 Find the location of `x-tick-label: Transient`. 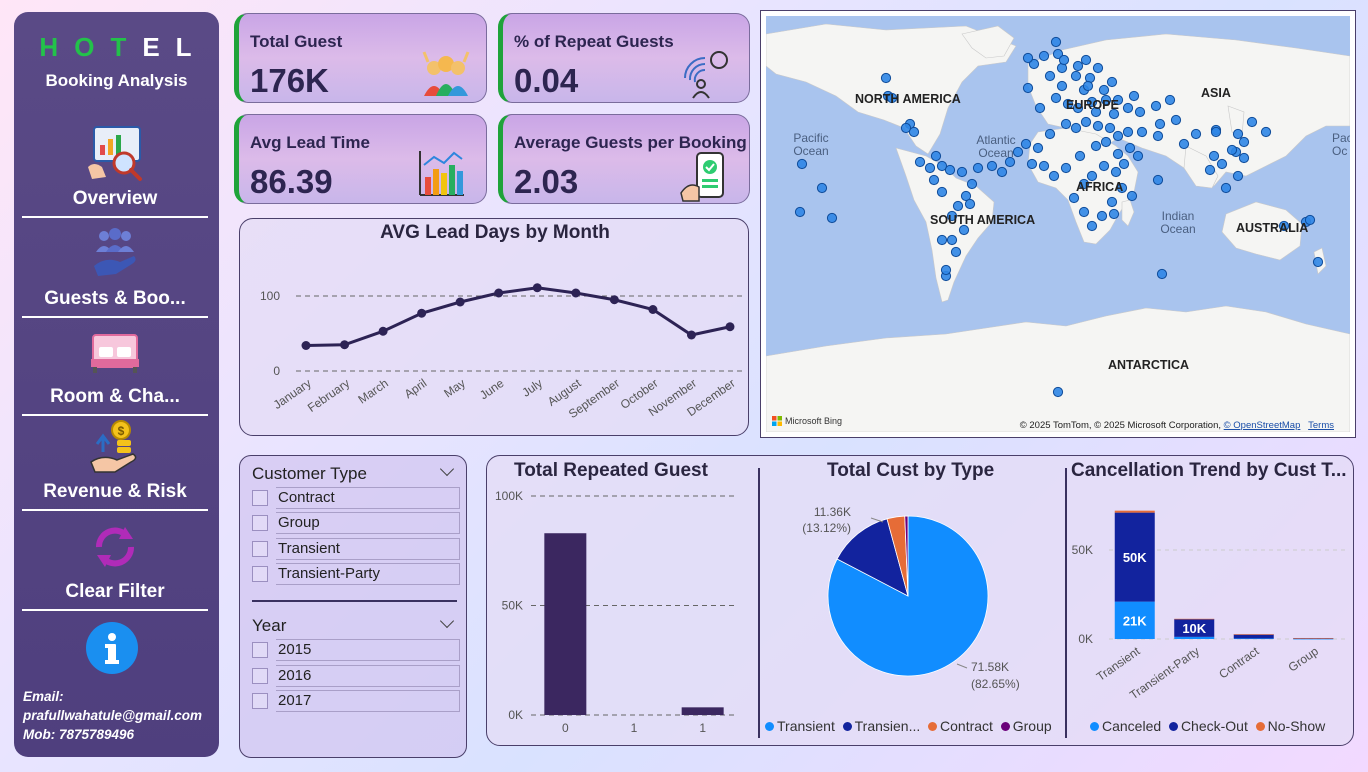

x-tick-label: Transient is located at coordinates (1118, 664).